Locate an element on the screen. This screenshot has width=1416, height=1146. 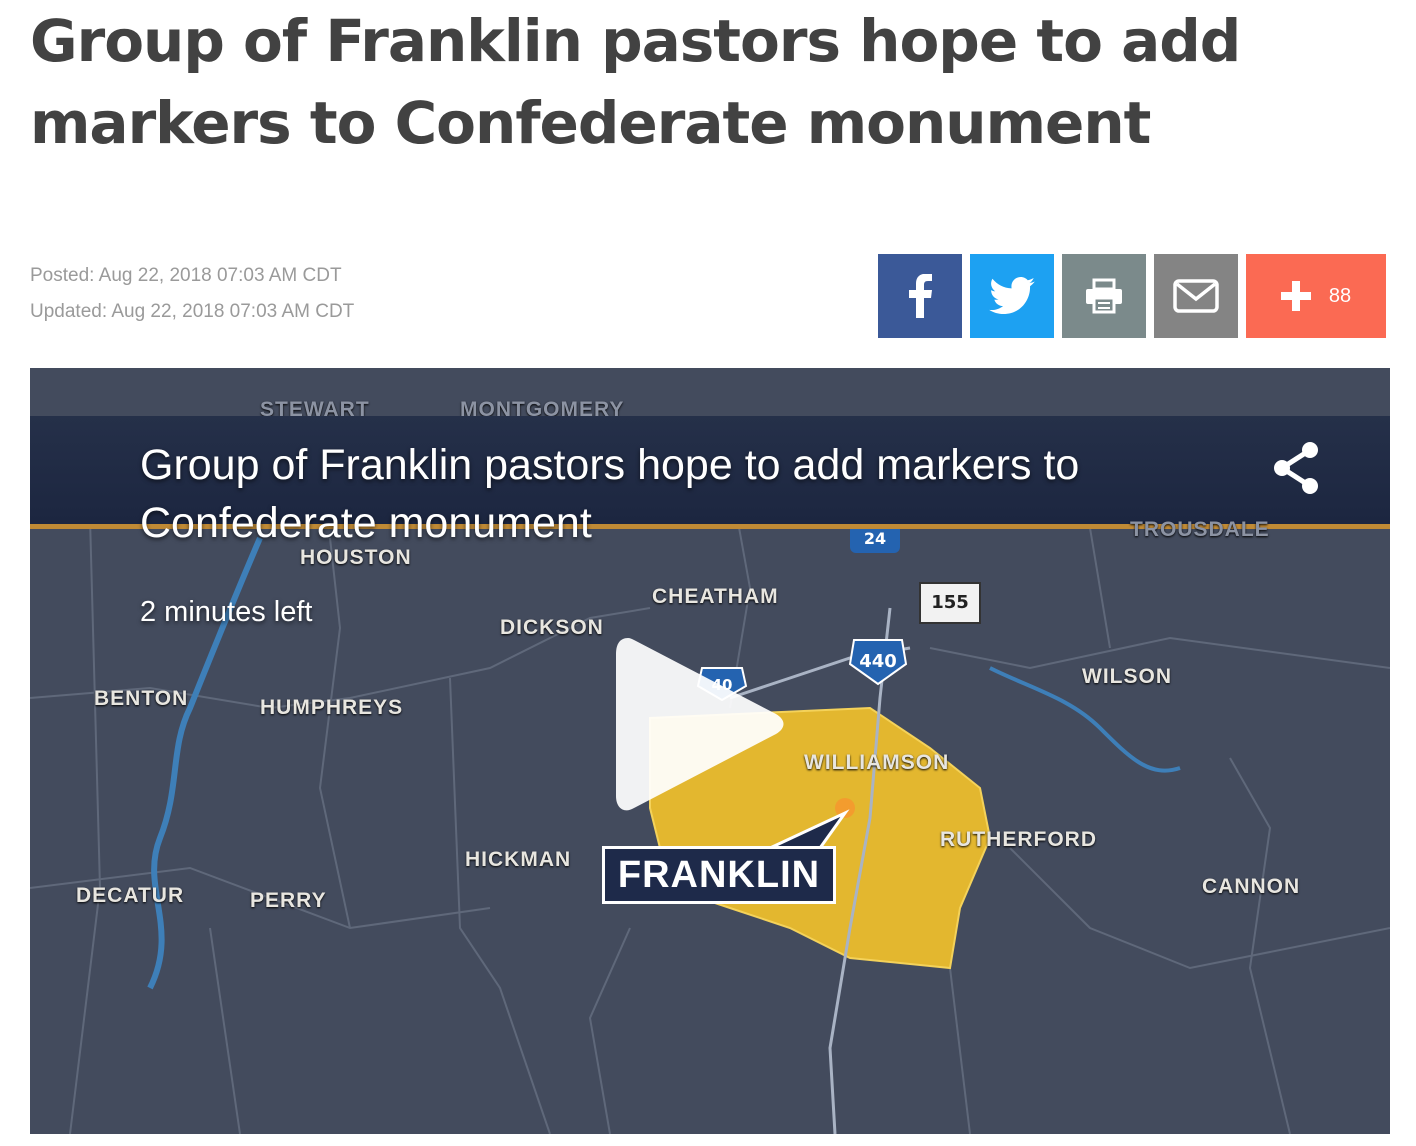
county-label-dickson: DICKSON is located at coordinates (552, 627).